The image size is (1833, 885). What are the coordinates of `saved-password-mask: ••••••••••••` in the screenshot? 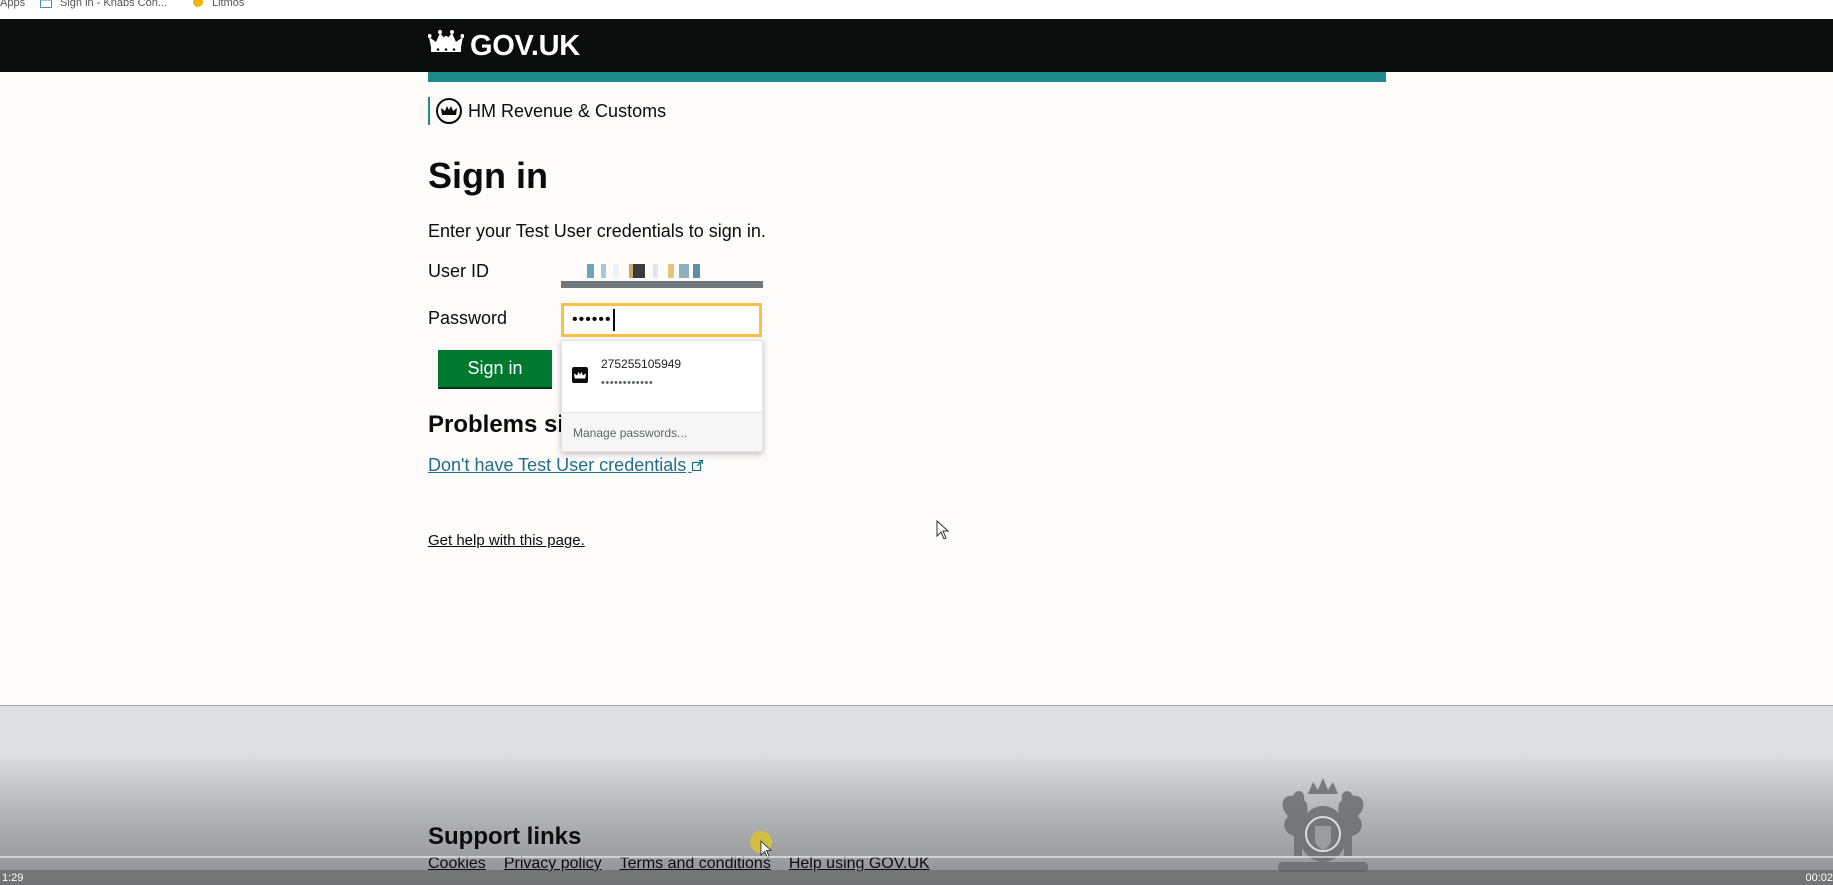 It's located at (627, 383).